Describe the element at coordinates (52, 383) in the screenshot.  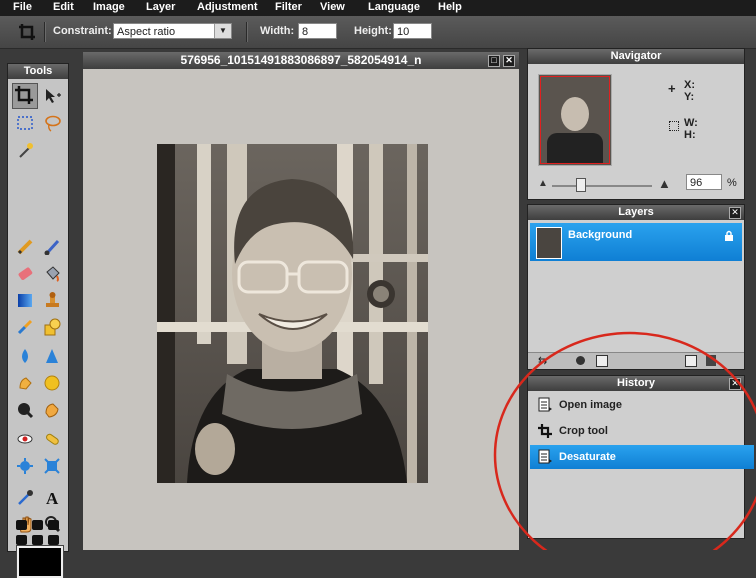
I see `sponge-icon` at that location.